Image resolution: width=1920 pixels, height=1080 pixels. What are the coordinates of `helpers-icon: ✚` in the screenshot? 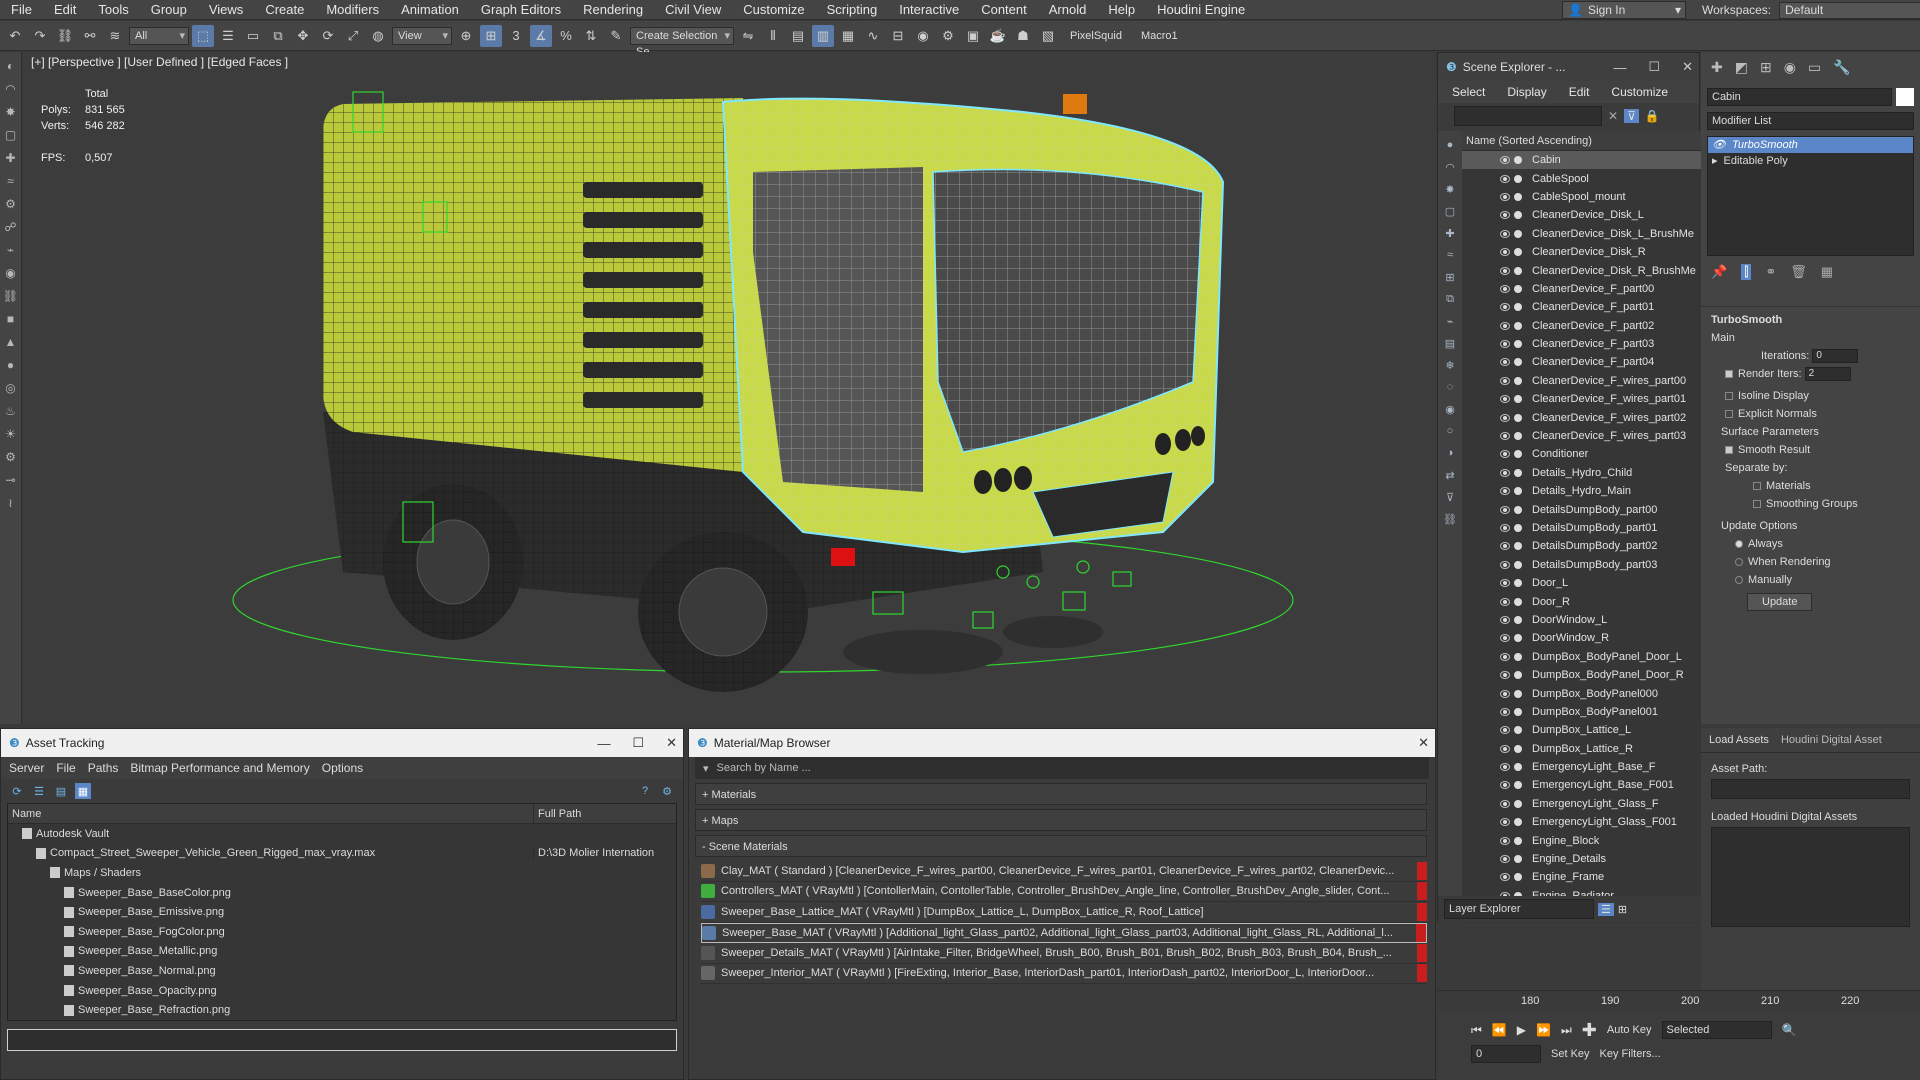 It's located at (11, 158).